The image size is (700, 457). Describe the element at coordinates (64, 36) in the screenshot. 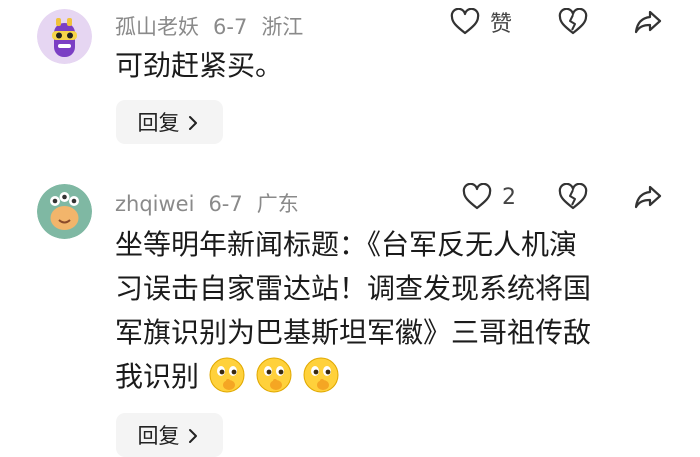

I see `purple-cartoon-avatar` at that location.